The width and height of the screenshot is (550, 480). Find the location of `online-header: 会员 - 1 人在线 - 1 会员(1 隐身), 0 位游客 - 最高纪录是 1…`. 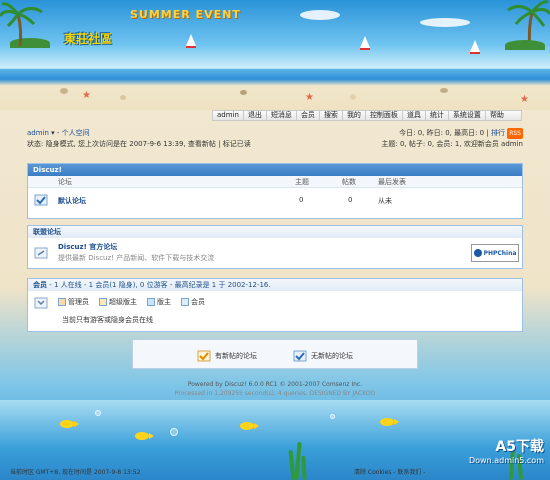

online-header: 会员 - 1 人在线 - 1 会员(1 隐身), 0 位游客 - 最高纪录是 1… is located at coordinates (275, 285).